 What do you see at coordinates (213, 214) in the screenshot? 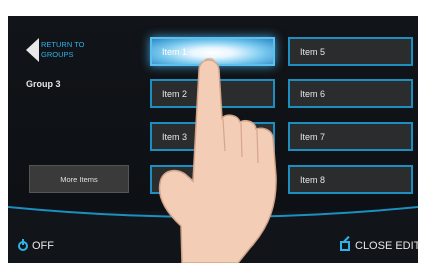
I see `footer-arc` at bounding box center [213, 214].